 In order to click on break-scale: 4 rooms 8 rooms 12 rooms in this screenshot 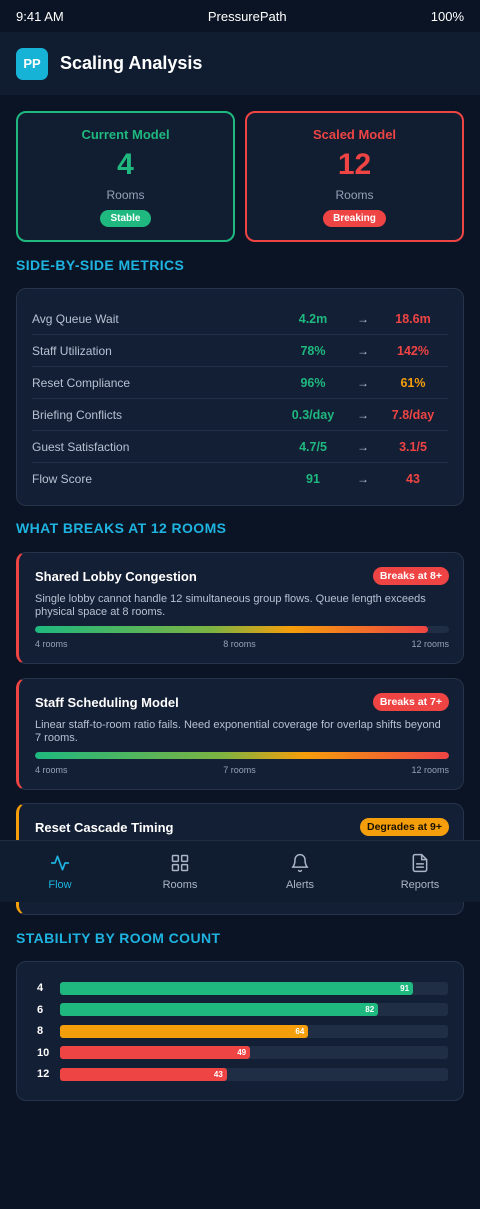, I will do `click(242, 644)`.